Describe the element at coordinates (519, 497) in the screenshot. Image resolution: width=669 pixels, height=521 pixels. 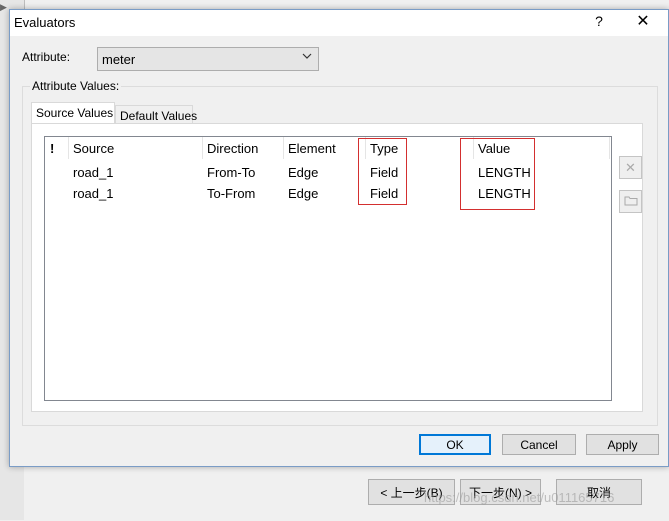
I see `watermark: https://blog.csdn.net/u011165716` at that location.